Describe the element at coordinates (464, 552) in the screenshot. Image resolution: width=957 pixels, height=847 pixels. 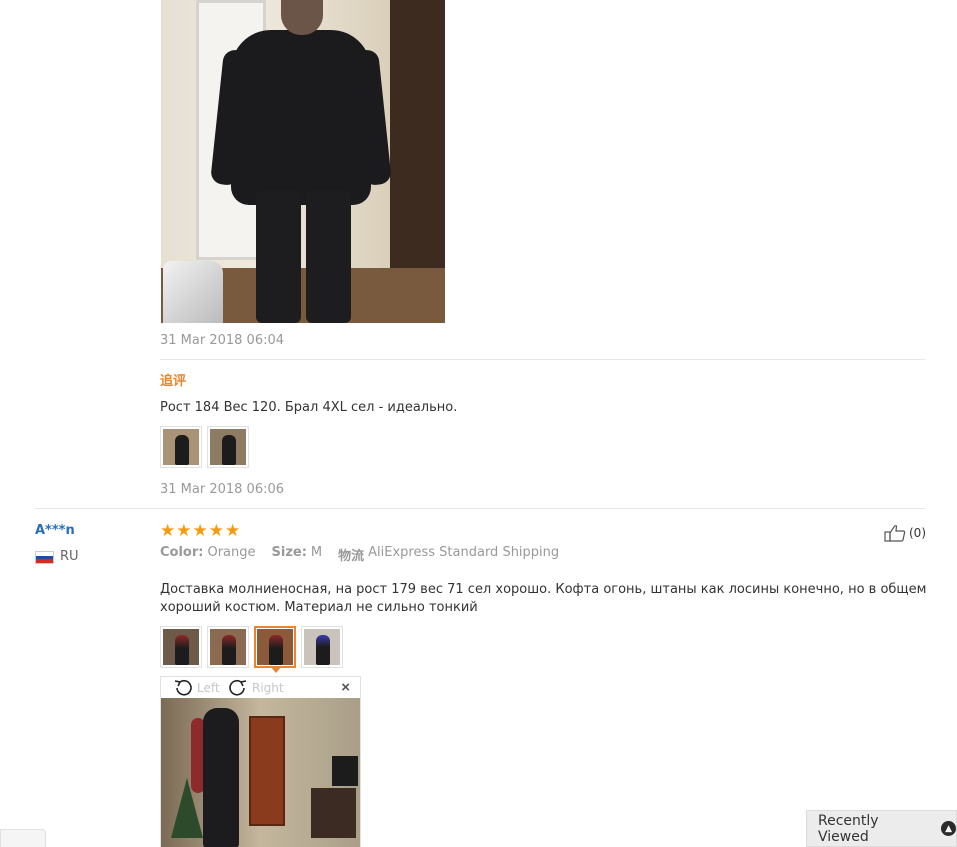
I see `shipping-value: AliExpress Standard Shipping` at that location.